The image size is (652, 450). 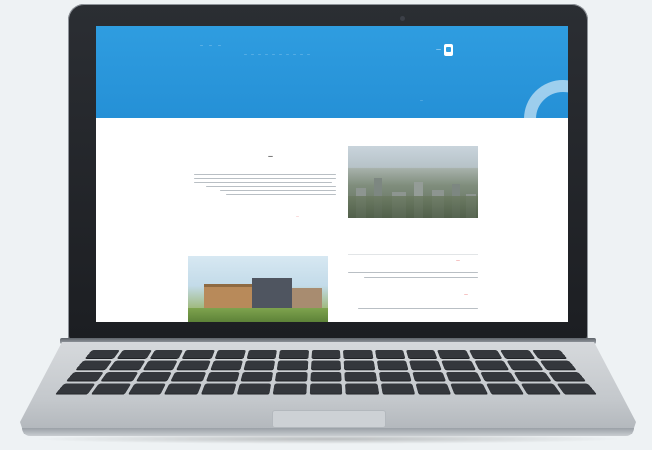 What do you see at coordinates (329, 419) in the screenshot?
I see `trackpad` at bounding box center [329, 419].